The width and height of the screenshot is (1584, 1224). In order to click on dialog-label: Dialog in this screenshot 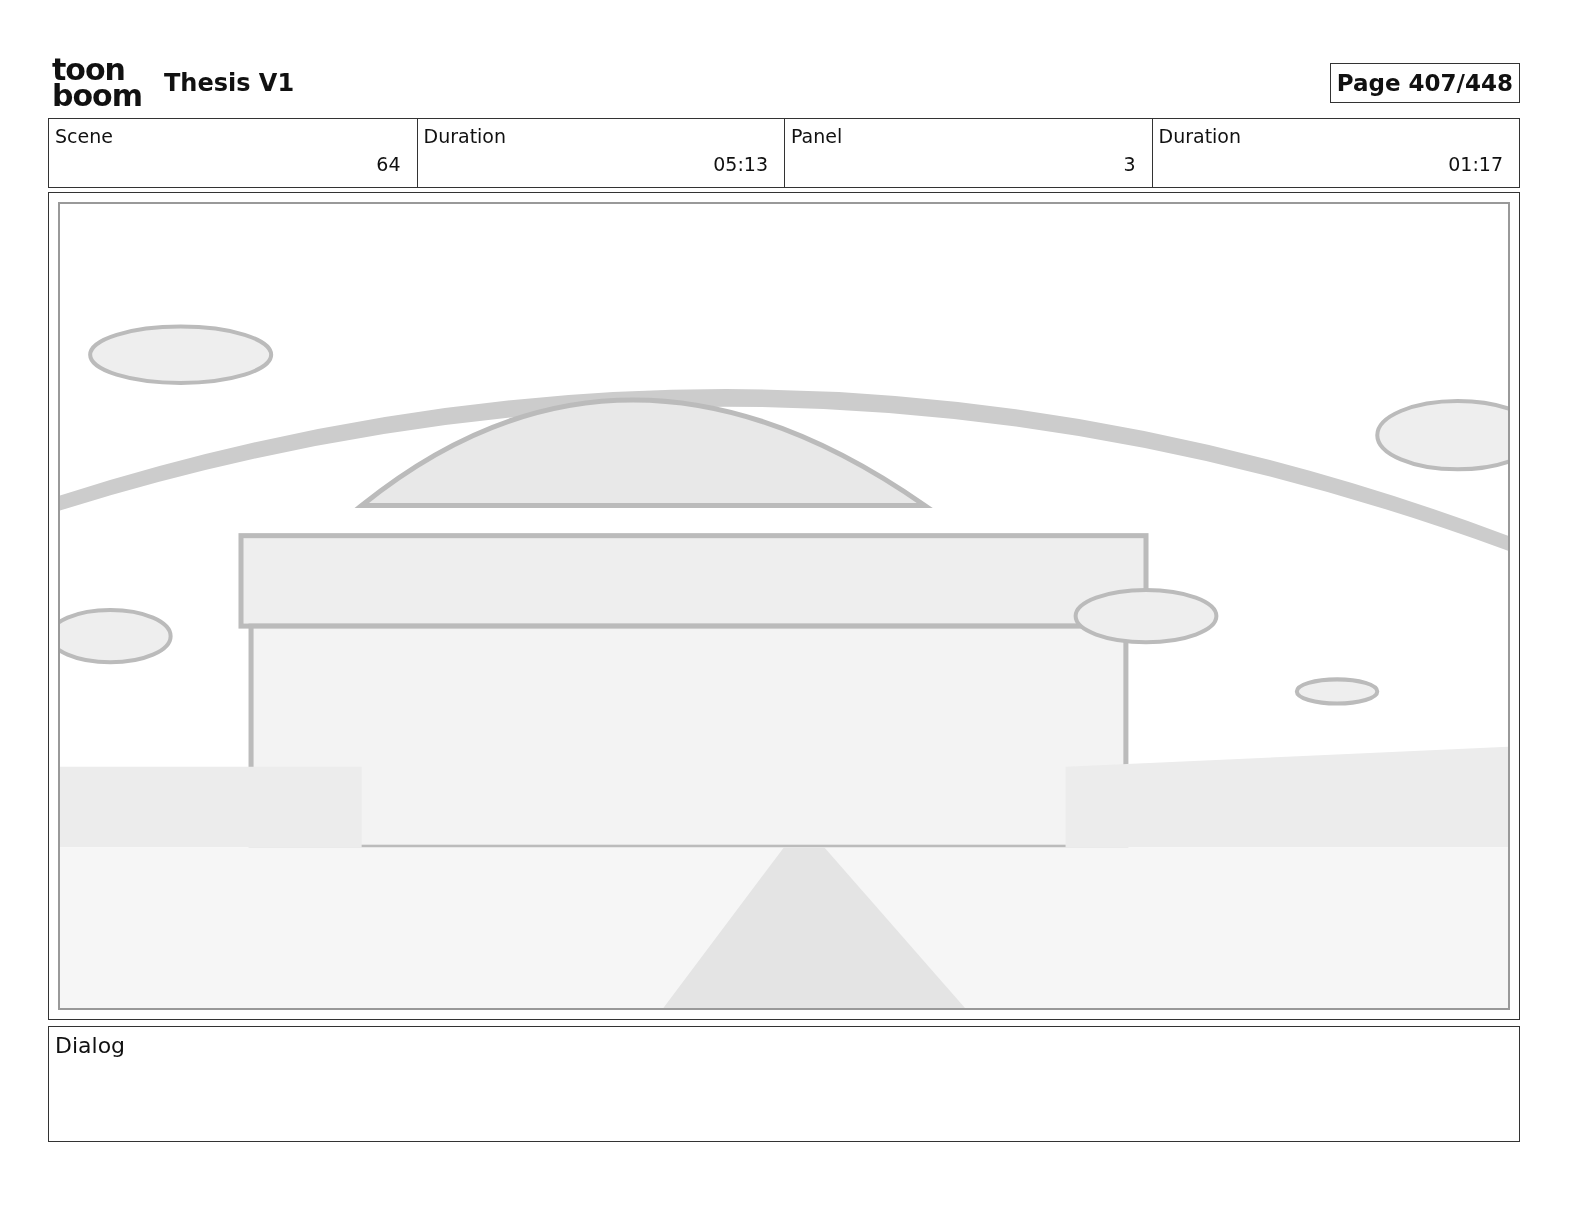, I will do `click(90, 1045)`.